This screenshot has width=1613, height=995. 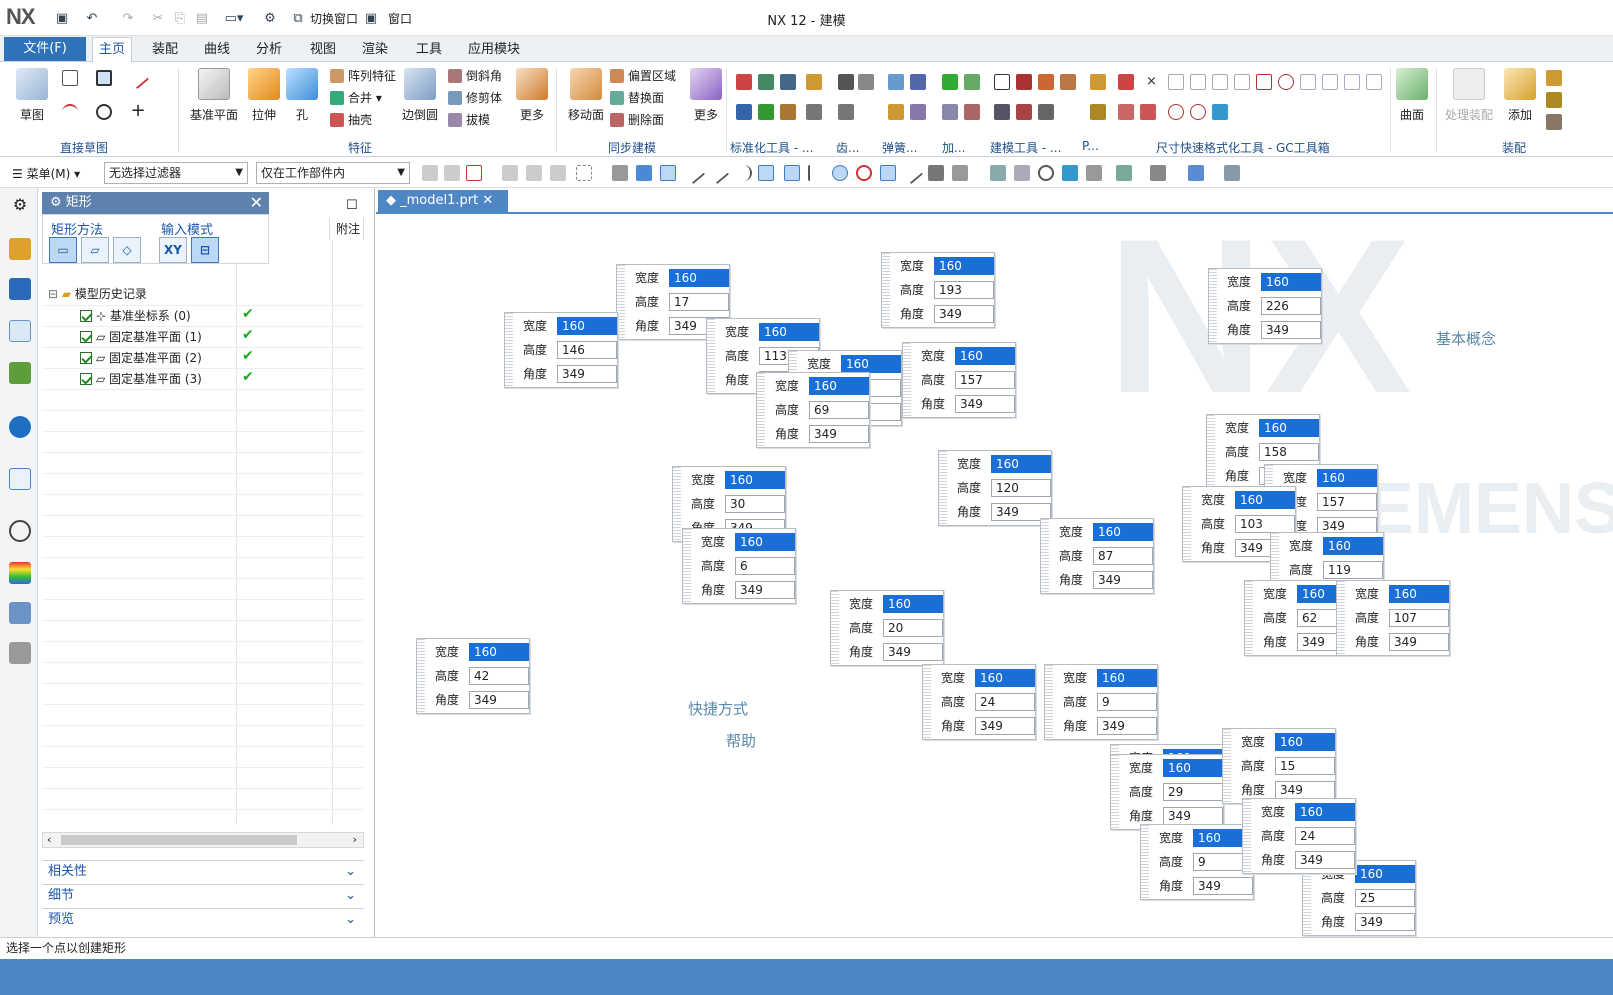 What do you see at coordinates (1385, 898) in the screenshot?
I see `height-field: 25` at bounding box center [1385, 898].